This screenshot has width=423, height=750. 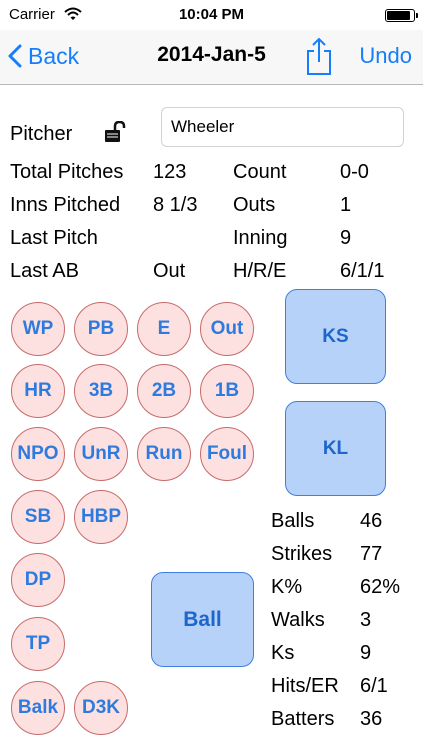 What do you see at coordinates (371, 554) in the screenshot?
I see `strikes-value: 77` at bounding box center [371, 554].